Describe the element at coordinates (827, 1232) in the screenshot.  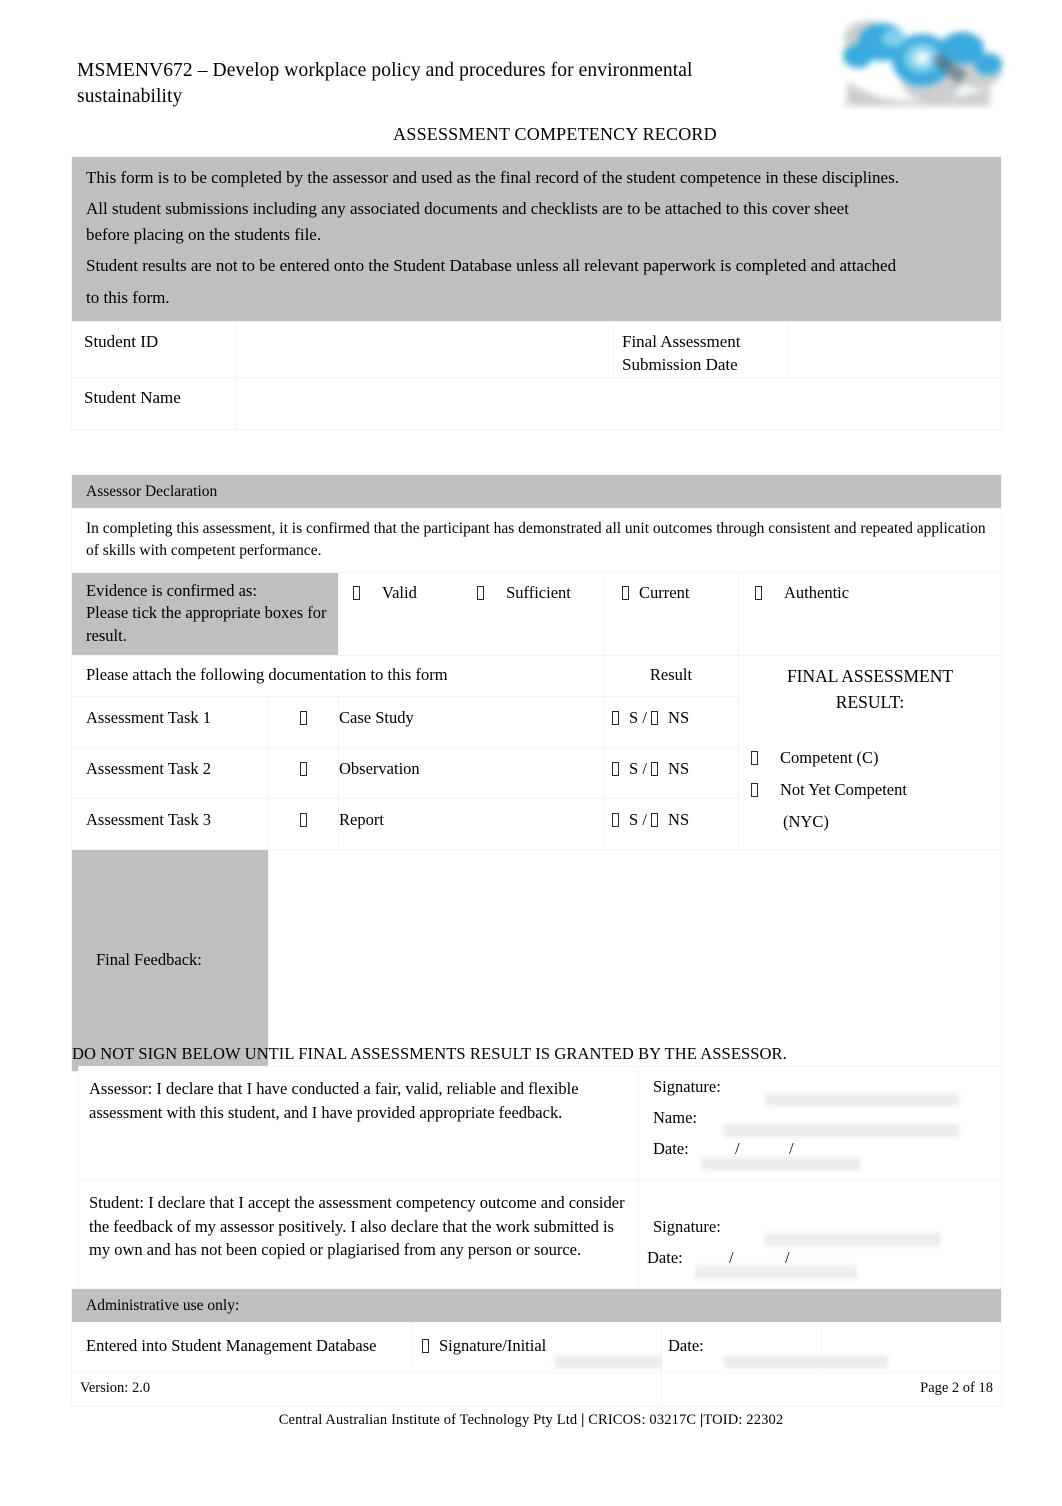
I see `student-signature-field-row: Signature:` at that location.